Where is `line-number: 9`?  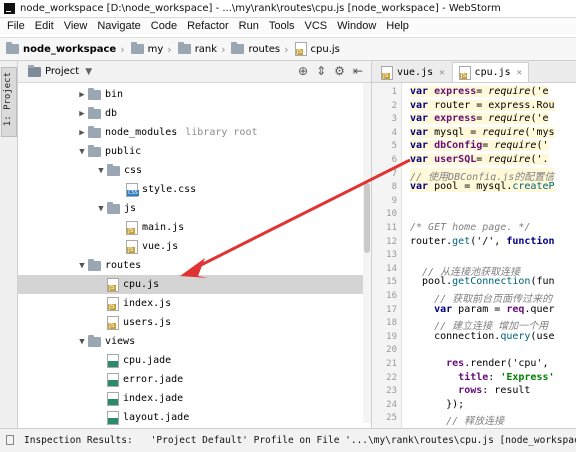
line-number: 9 is located at coordinates (394, 200).